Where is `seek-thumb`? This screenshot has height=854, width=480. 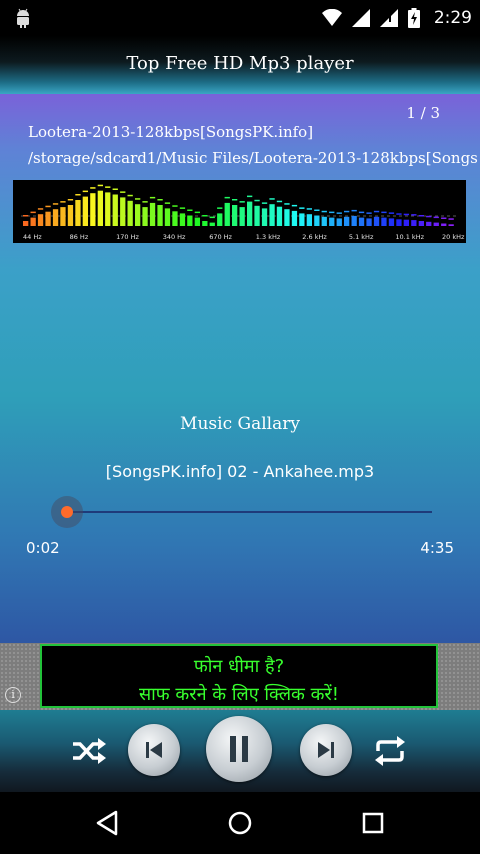 seek-thumb is located at coordinates (66, 512).